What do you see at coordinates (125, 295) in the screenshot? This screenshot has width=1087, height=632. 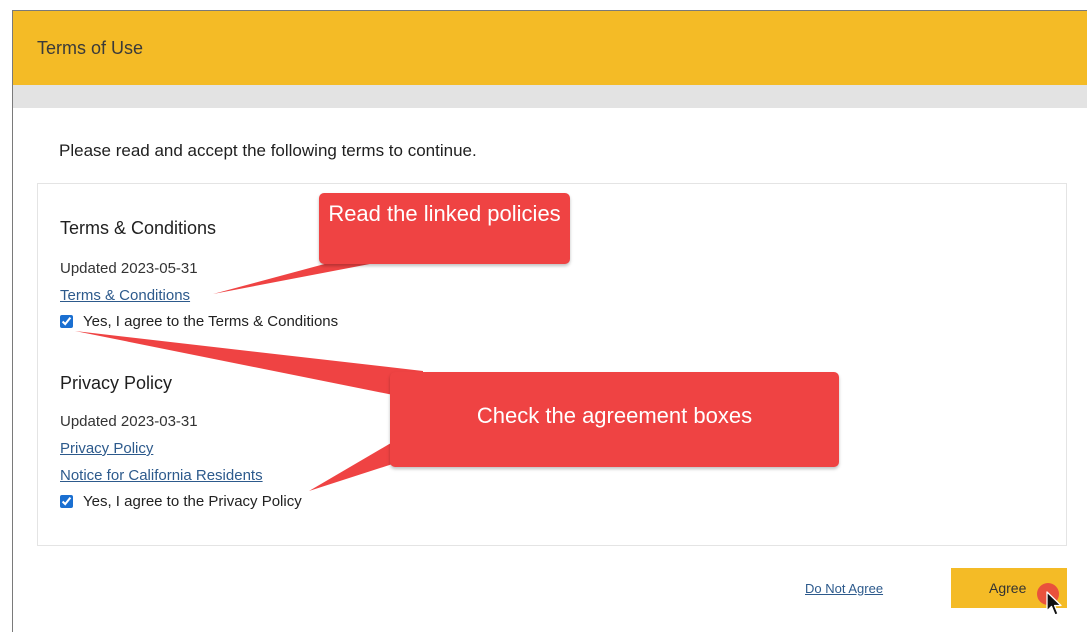 I see `terms-conditions-link: Terms & Conditions` at bounding box center [125, 295].